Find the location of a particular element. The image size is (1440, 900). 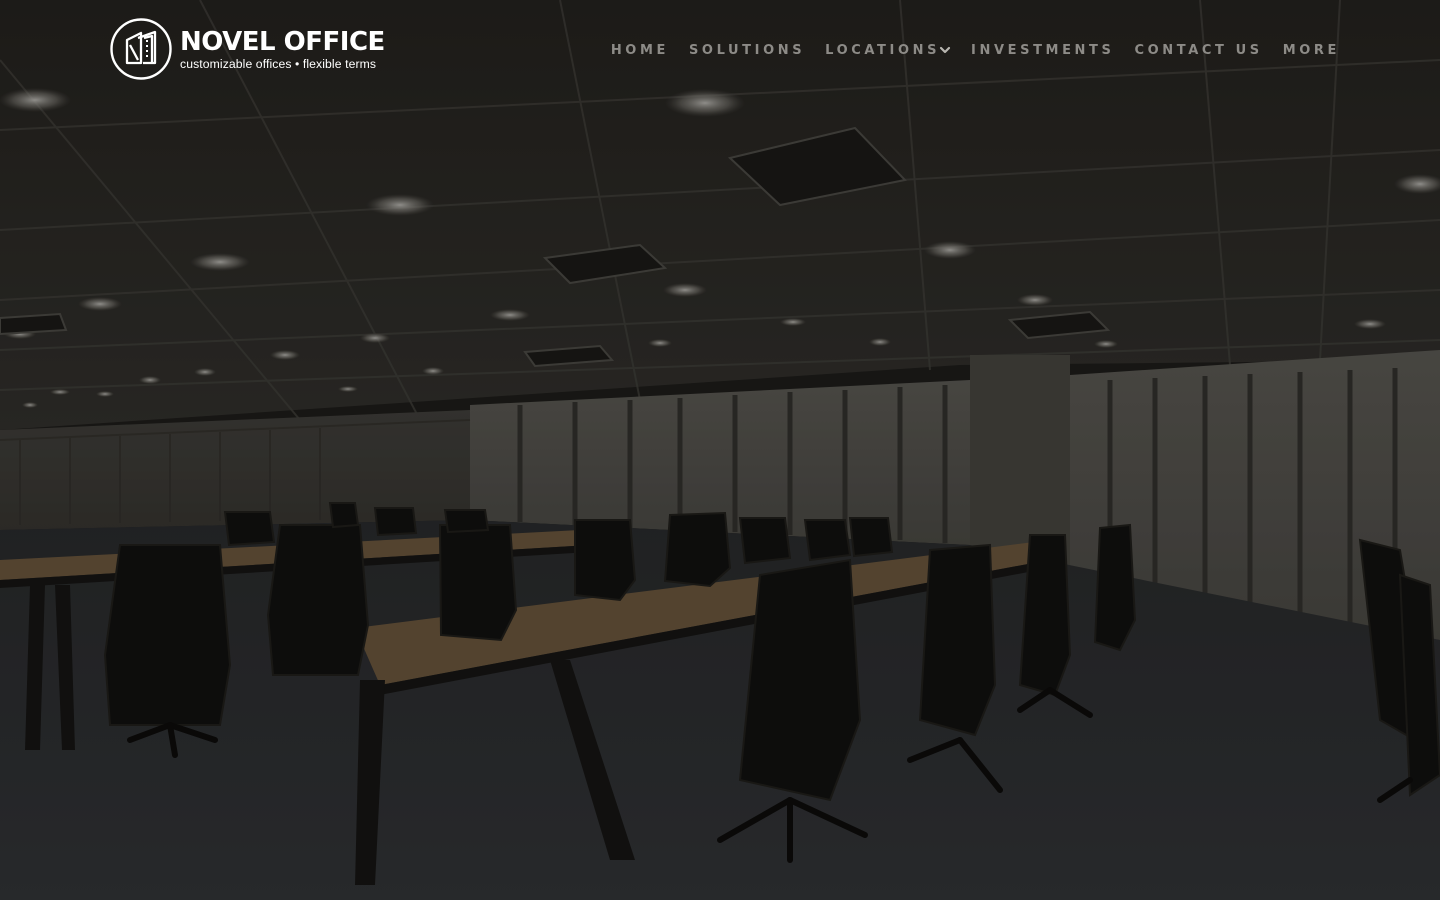

nav-item-label: SOLUTIONS is located at coordinates (747, 50).